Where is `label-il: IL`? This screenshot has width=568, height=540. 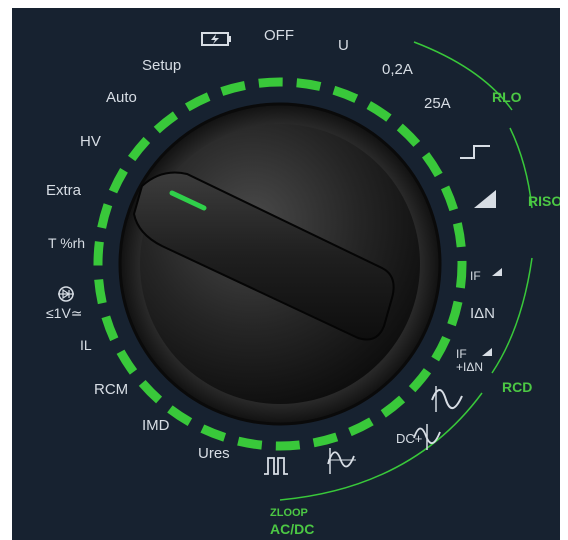
label-il: IL is located at coordinates (86, 345).